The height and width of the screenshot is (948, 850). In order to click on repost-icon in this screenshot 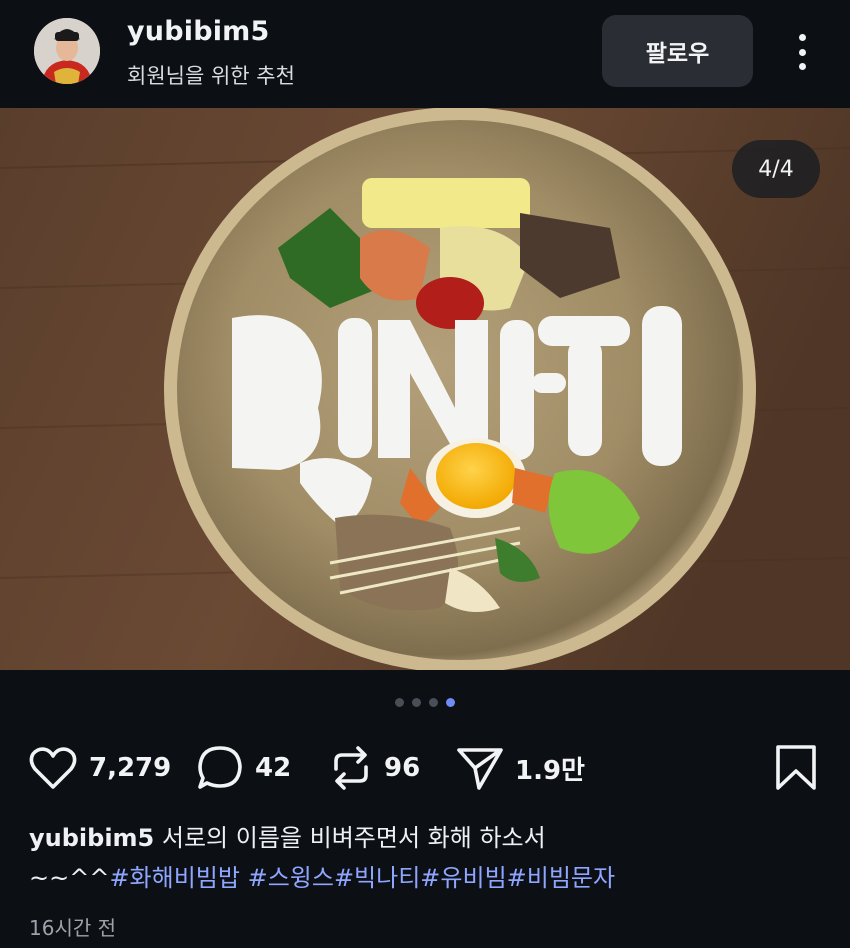, I will do `click(351, 768)`.